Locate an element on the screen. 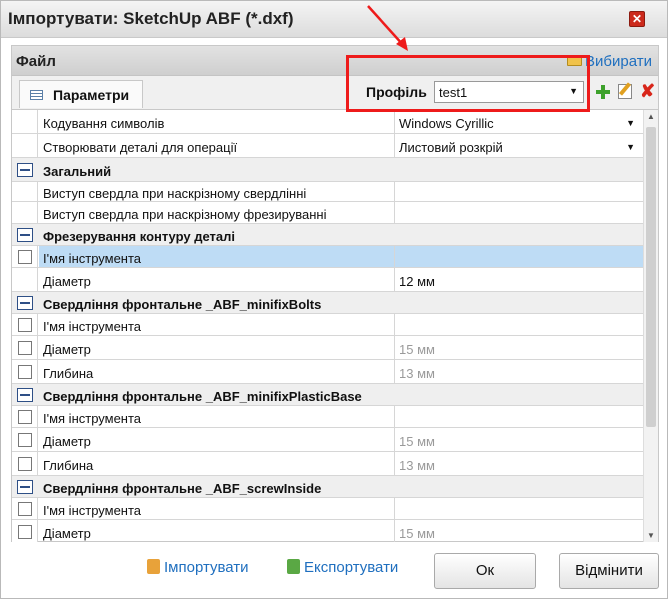 The height and width of the screenshot is (599, 668). delete-icon: ✘ is located at coordinates (647, 91).